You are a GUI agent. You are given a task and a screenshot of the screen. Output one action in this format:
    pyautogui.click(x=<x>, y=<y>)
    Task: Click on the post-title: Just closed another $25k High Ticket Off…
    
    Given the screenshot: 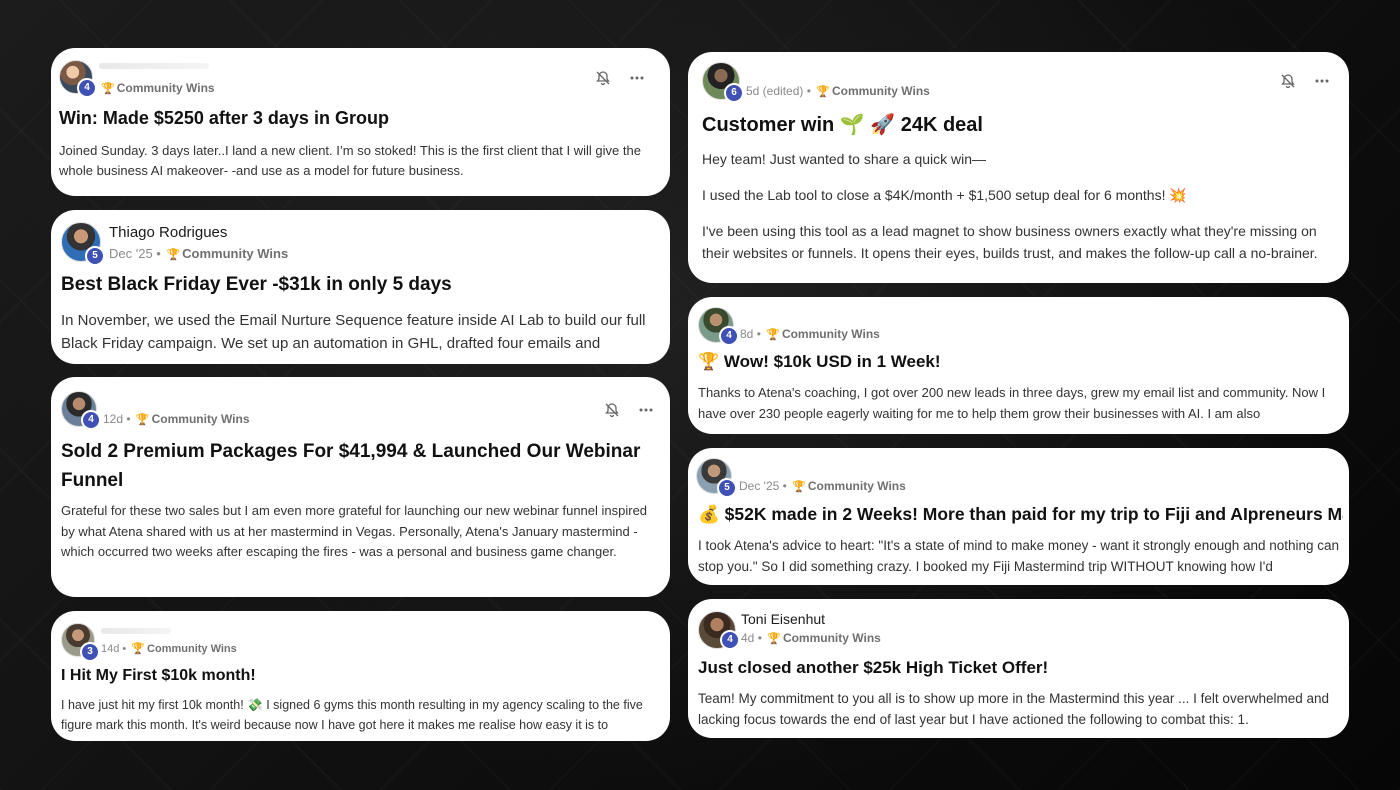 What is the action you would take?
    pyautogui.click(x=873, y=668)
    